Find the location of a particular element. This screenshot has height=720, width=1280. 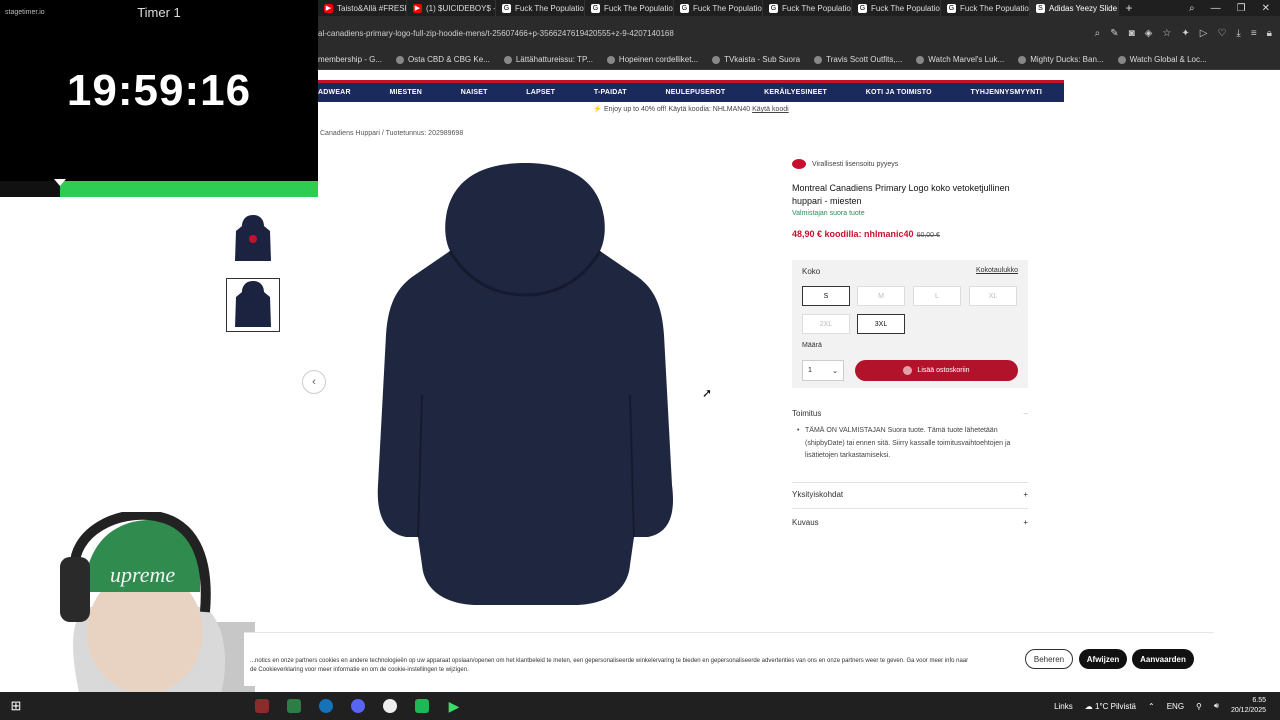

size-option-3xl: 3XL is located at coordinates (881, 324).